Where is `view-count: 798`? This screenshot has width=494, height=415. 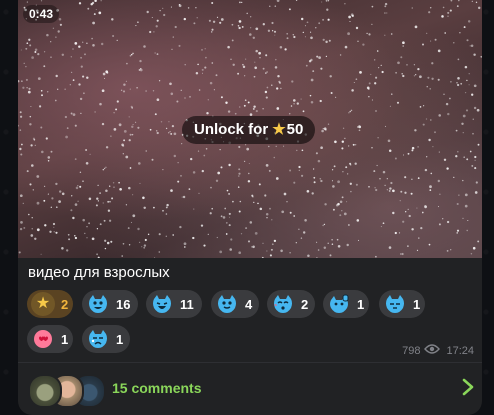 view-count: 798 is located at coordinates (411, 350).